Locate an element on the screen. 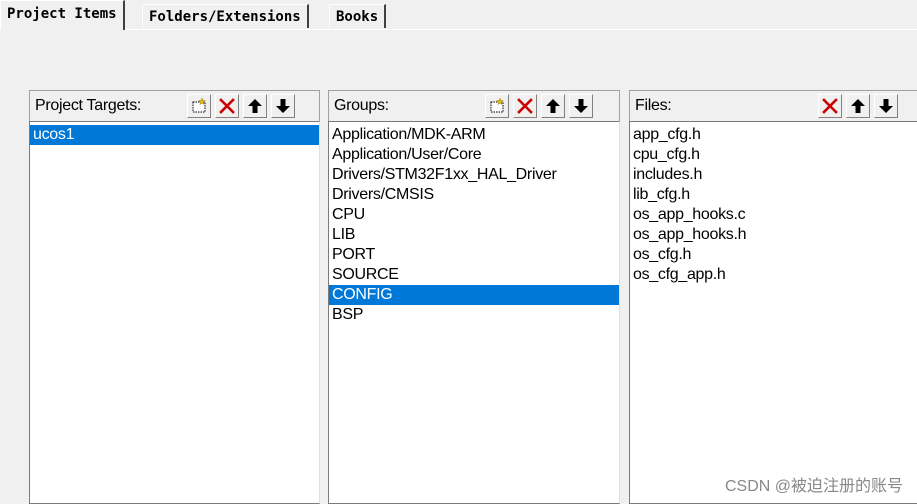  group-item: Application/MDK-ARM is located at coordinates (474, 135).